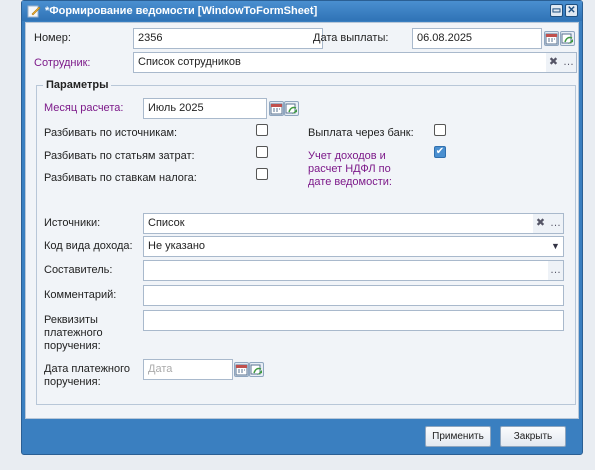 The image size is (595, 470). What do you see at coordinates (87, 369) in the screenshot?
I see `order-date-label-line1: Дата платежного` at bounding box center [87, 369].